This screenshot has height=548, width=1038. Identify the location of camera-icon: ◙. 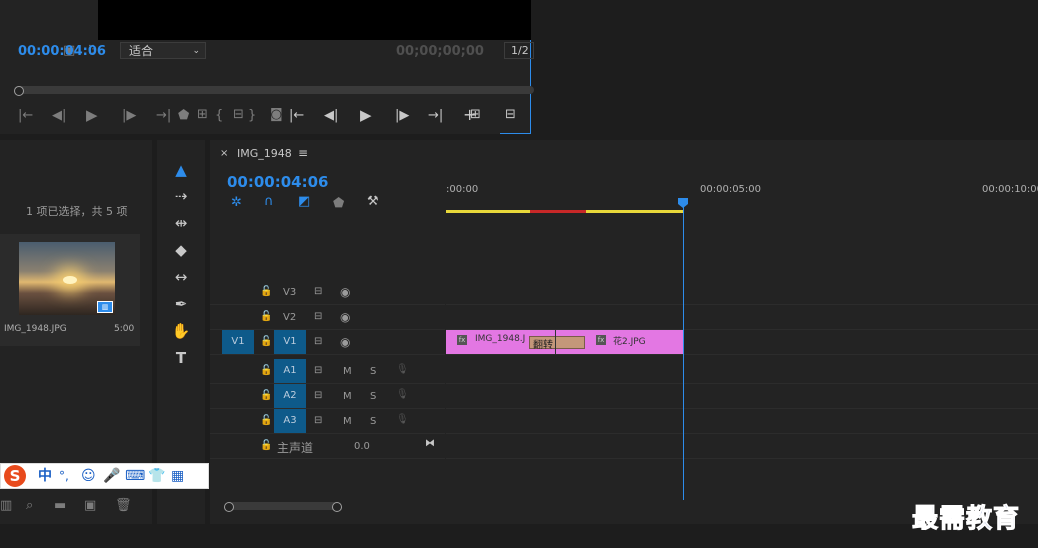
(276, 115).